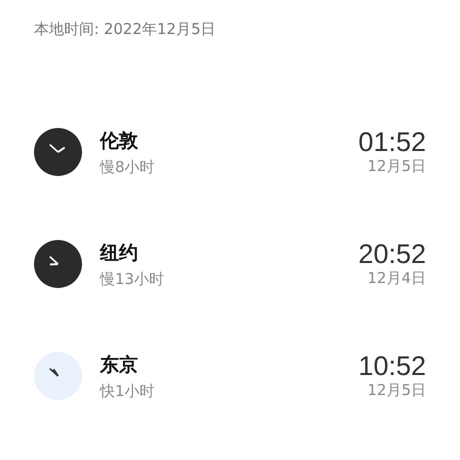 Image resolution: width=460 pixels, height=460 pixels. Describe the element at coordinates (119, 365) in the screenshot. I see `city-name: 东京` at that location.